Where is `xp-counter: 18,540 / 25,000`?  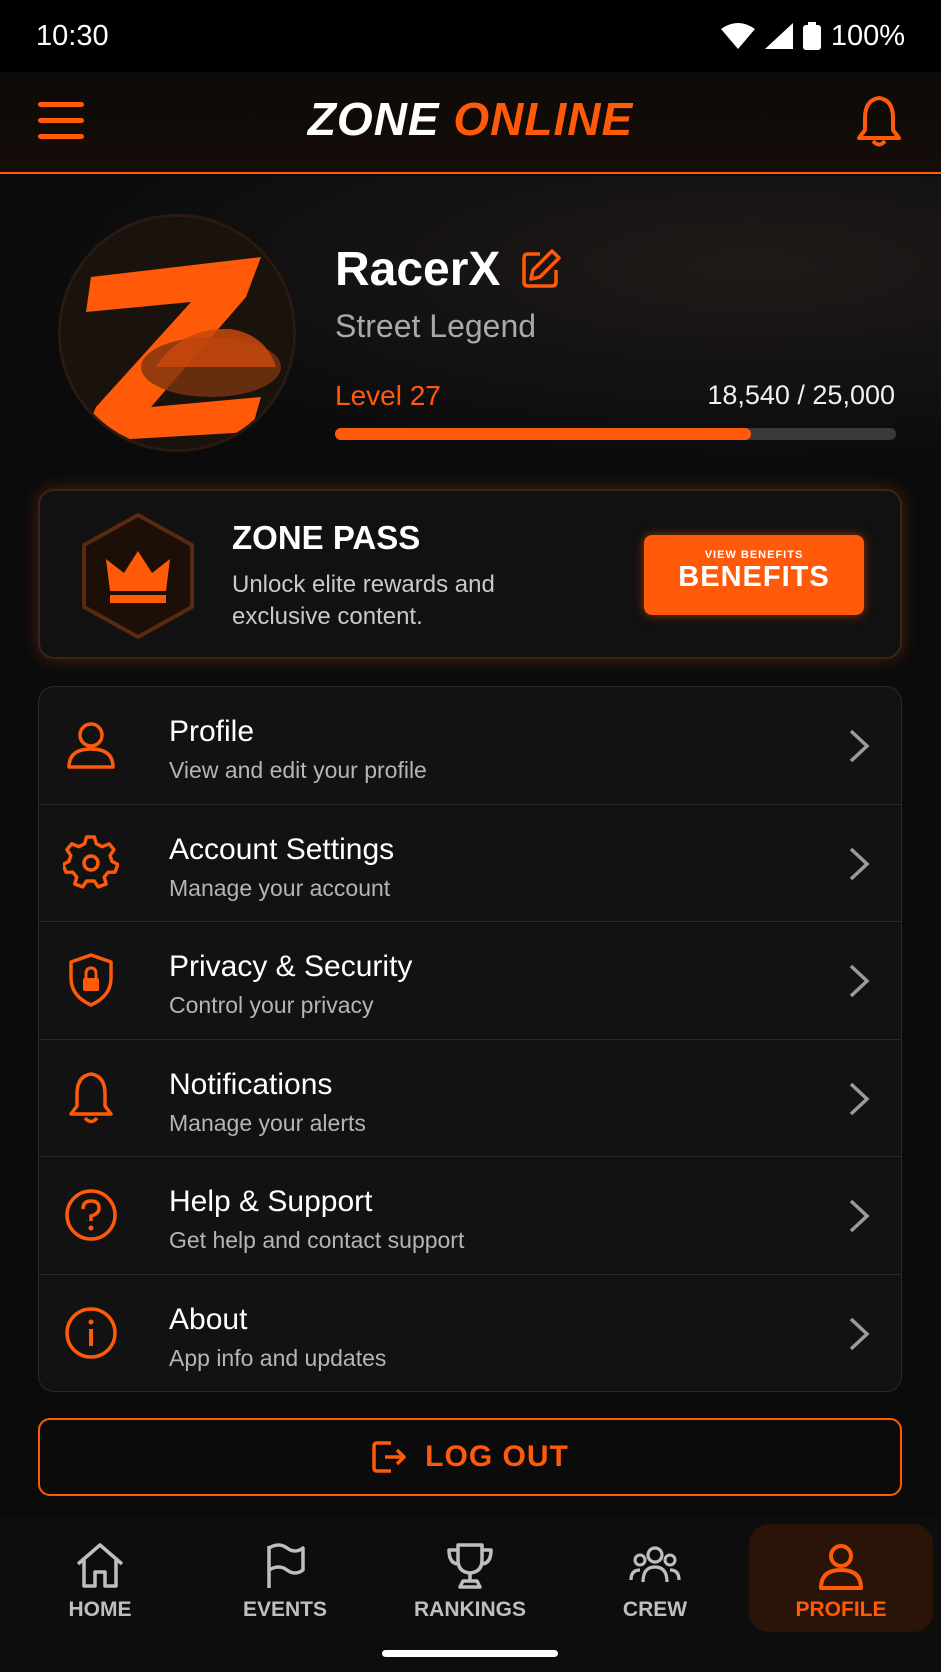
xp-counter: 18,540 / 25,000 is located at coordinates (801, 395).